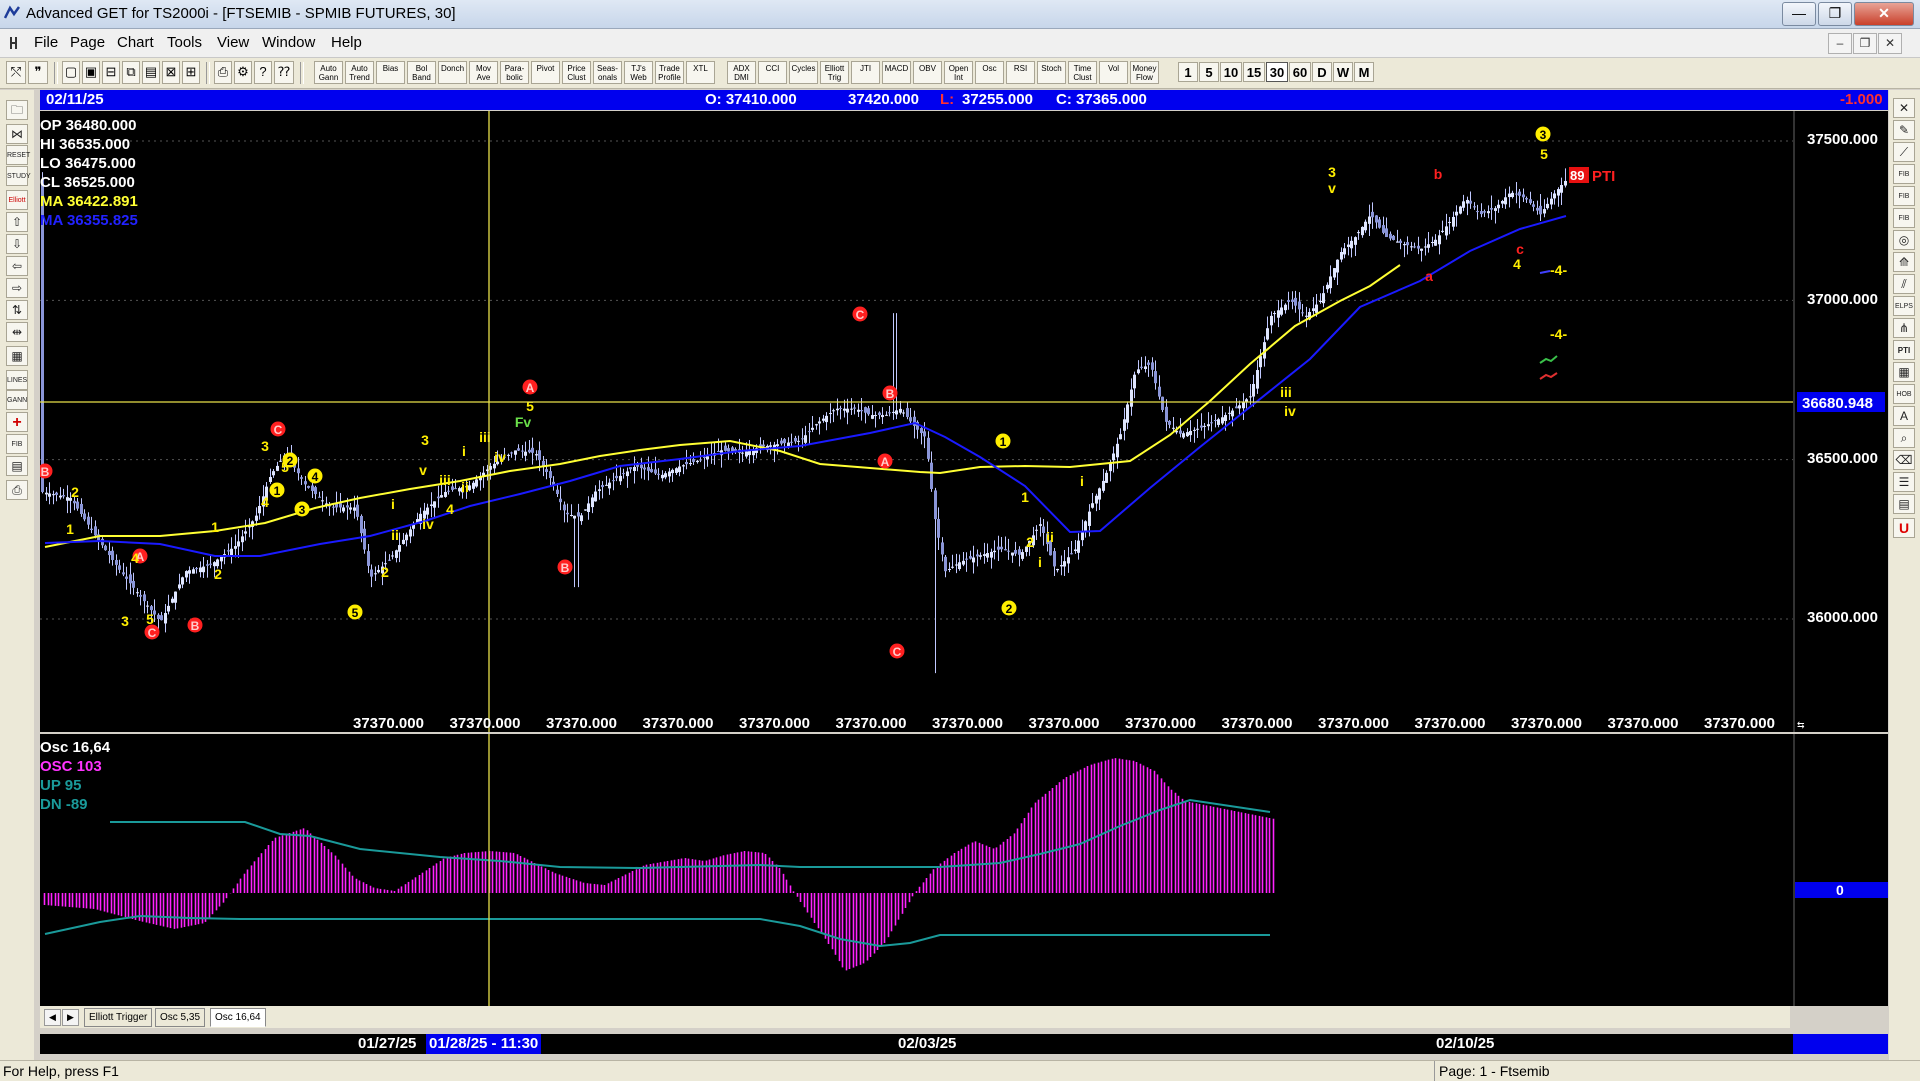  I want to click on study-button: Price Clust, so click(576, 72).